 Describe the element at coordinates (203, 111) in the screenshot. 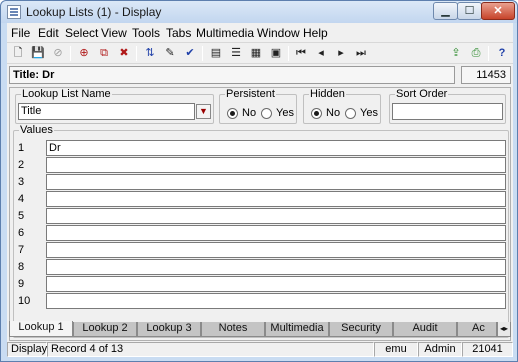

I see `lookup-icon: ▼` at that location.